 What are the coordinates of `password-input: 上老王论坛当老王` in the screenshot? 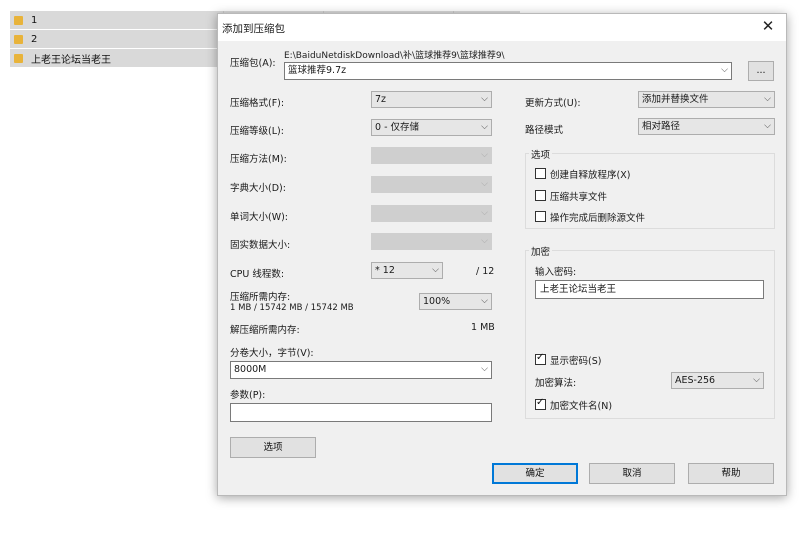 It's located at (649, 289).